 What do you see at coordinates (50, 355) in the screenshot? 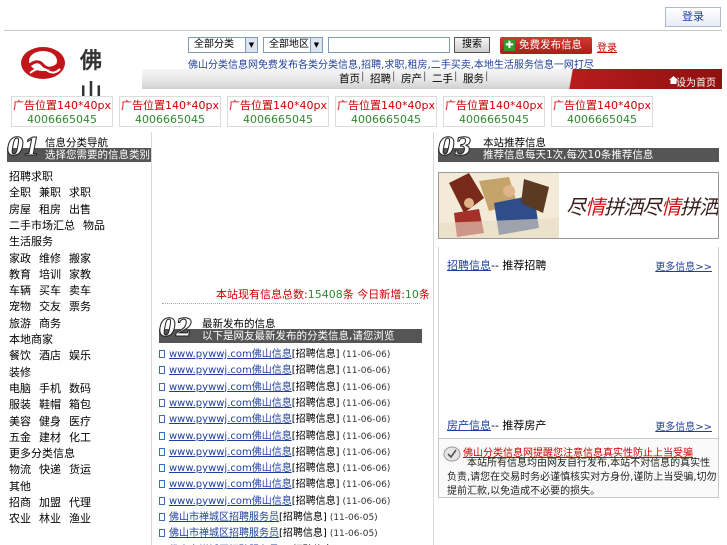
I see `category-link: 酒店` at bounding box center [50, 355].